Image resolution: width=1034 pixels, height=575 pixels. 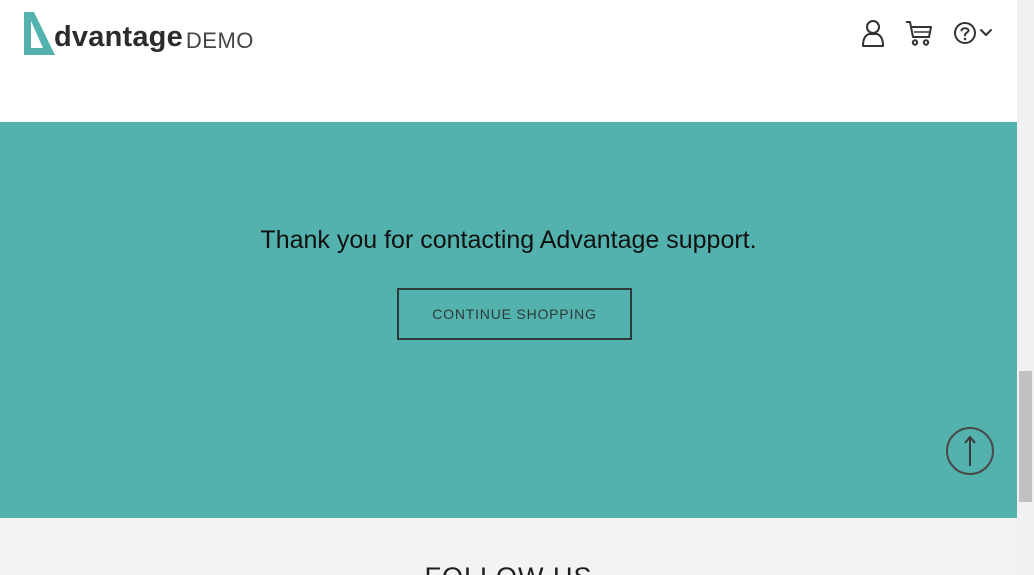 I want to click on site-footer: FOLLOW US, so click(x=508, y=546).